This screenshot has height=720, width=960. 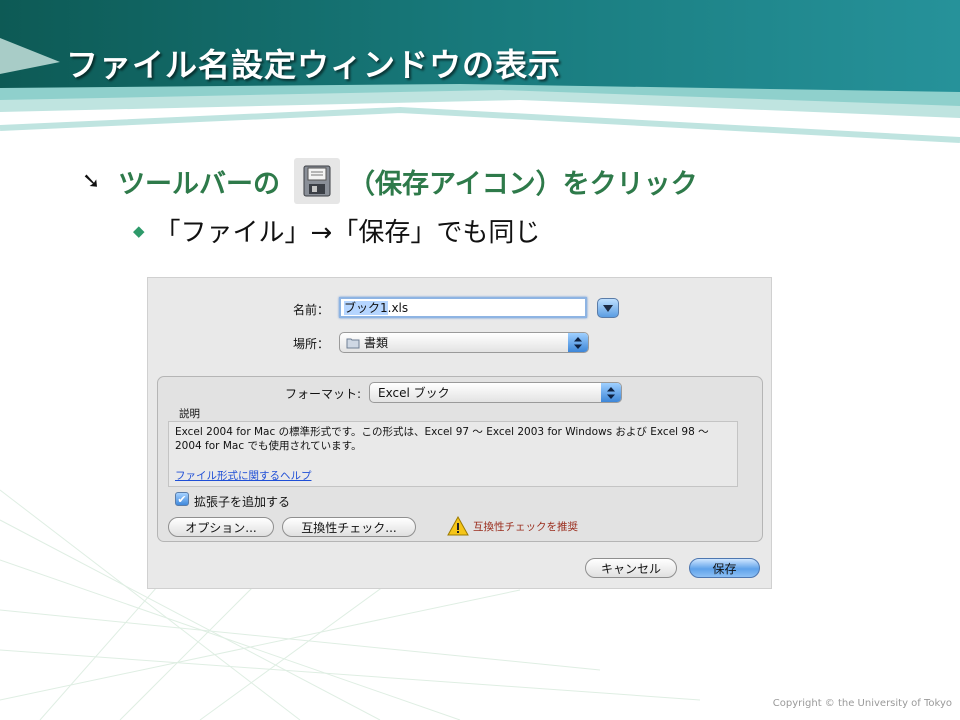 What do you see at coordinates (724, 568) in the screenshot?
I see `save-button: 保存` at bounding box center [724, 568].